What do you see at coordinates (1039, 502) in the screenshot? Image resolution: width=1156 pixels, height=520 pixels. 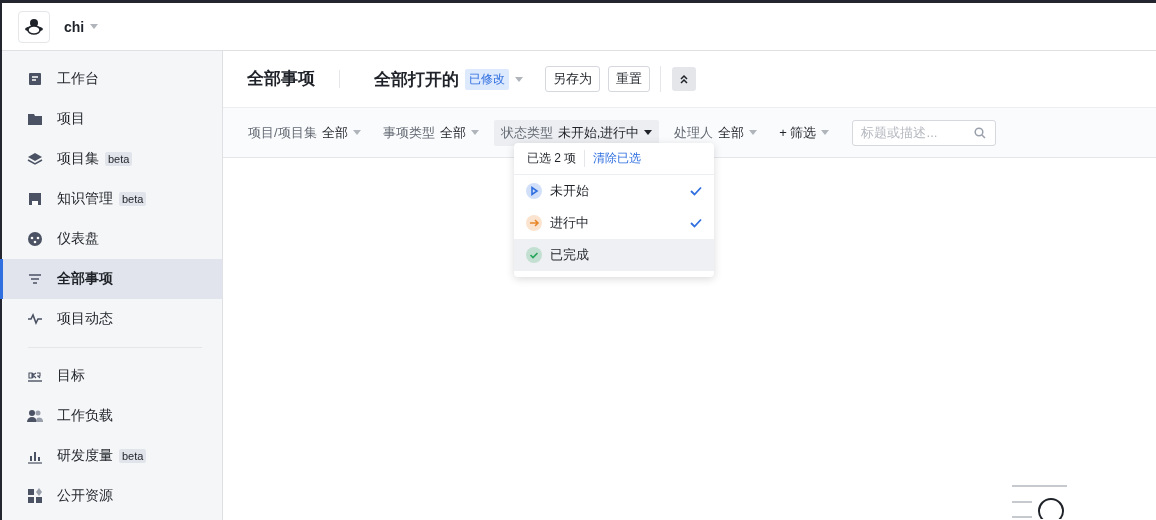 I see `empty-state-drawing` at bounding box center [1039, 502].